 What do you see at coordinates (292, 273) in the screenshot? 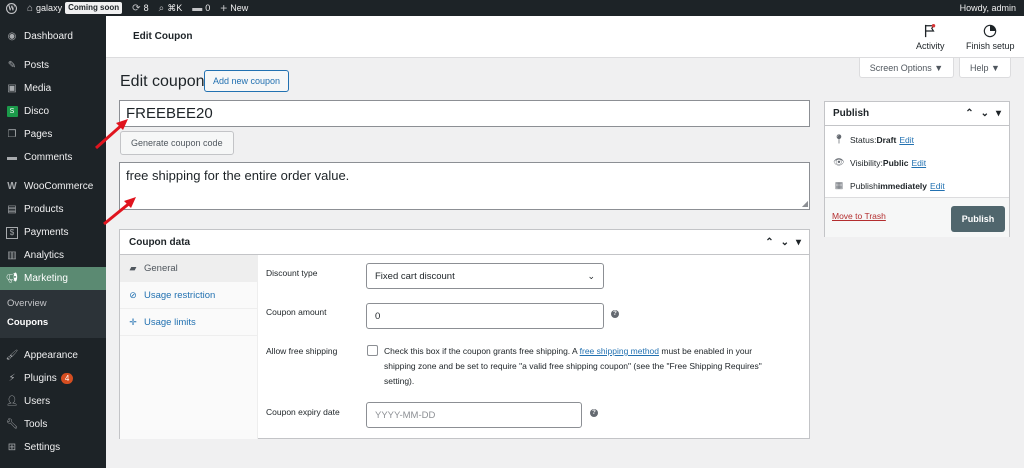
I see `discount-type-label: Discount type` at bounding box center [292, 273].